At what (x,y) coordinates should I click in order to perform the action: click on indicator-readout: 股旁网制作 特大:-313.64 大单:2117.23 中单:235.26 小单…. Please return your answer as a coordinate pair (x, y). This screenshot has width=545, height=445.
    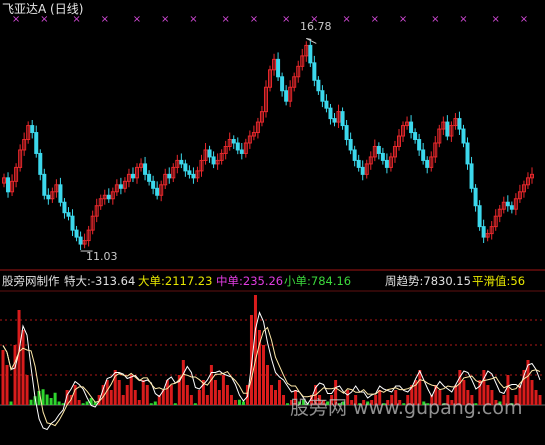
    Looking at the image, I should click on (272, 281).